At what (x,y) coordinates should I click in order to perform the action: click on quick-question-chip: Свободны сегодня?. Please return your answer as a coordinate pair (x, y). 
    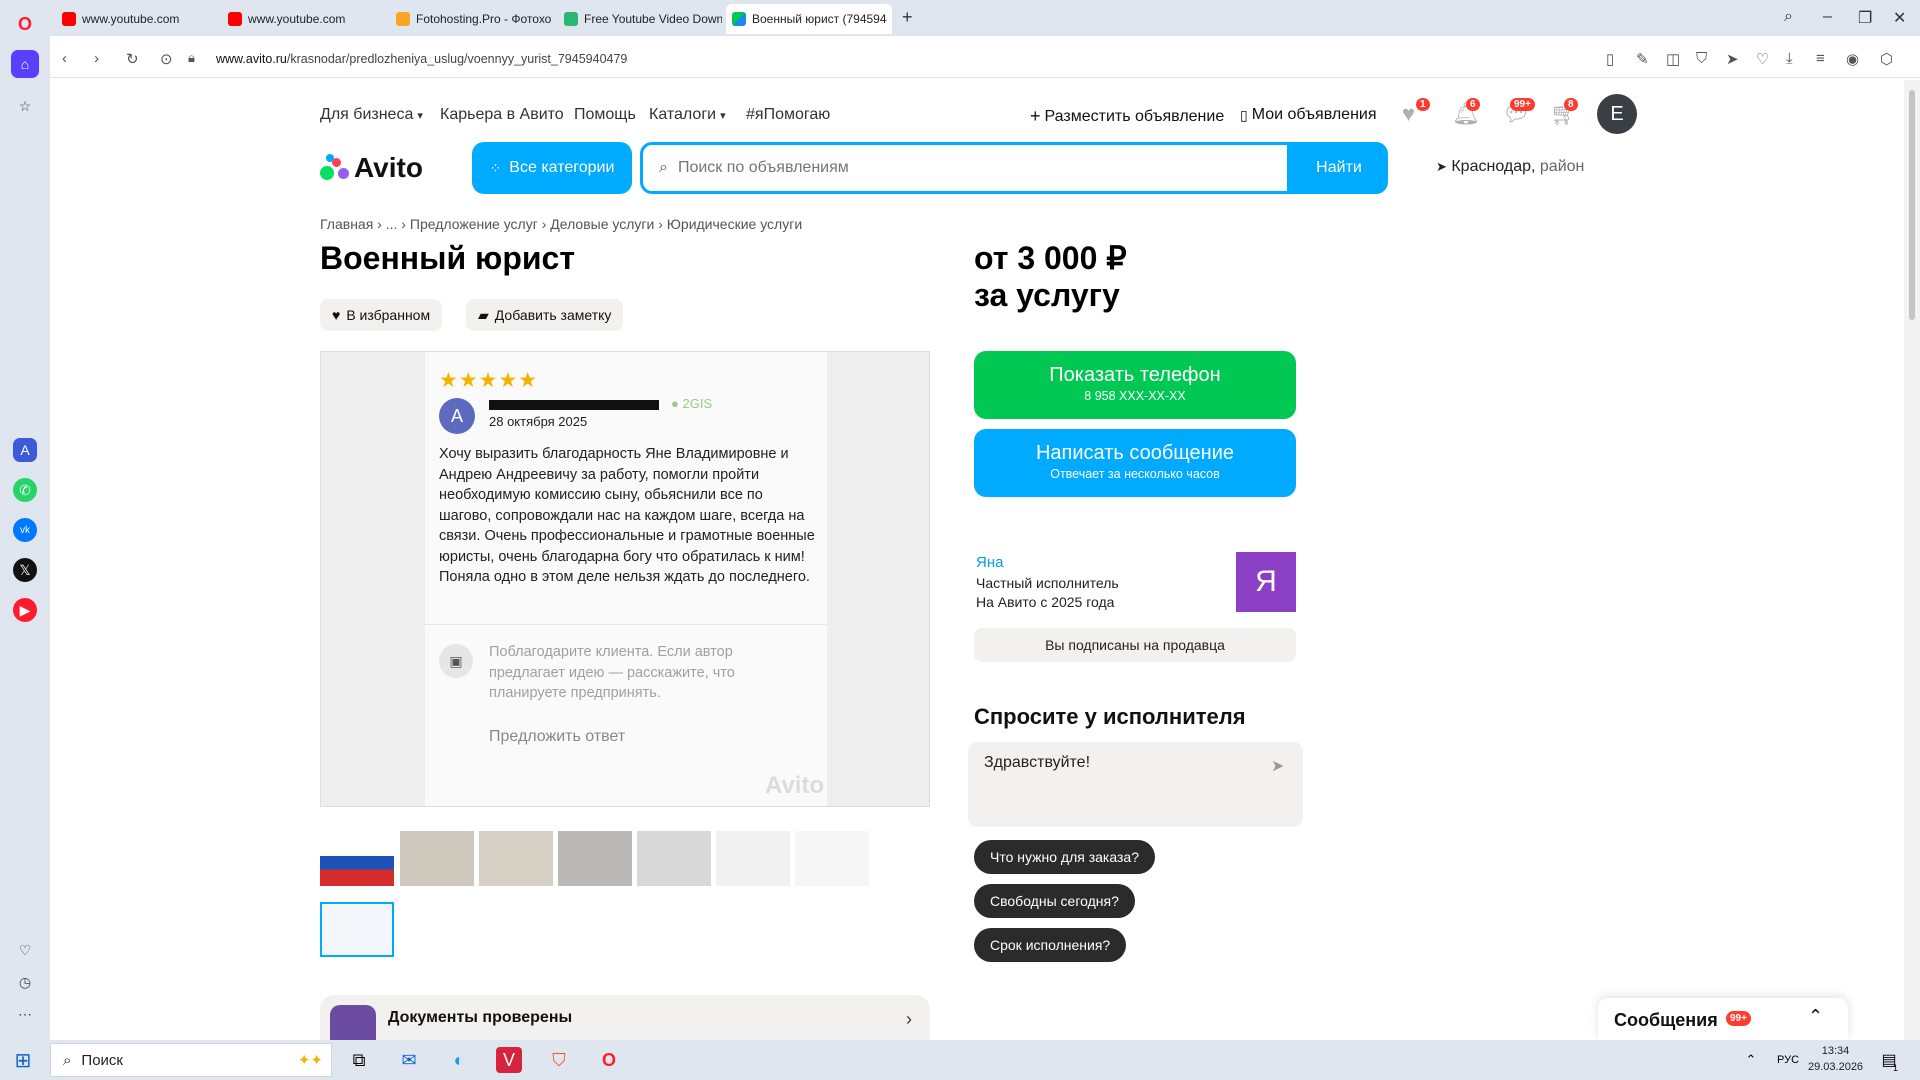
    Looking at the image, I should click on (1054, 901).